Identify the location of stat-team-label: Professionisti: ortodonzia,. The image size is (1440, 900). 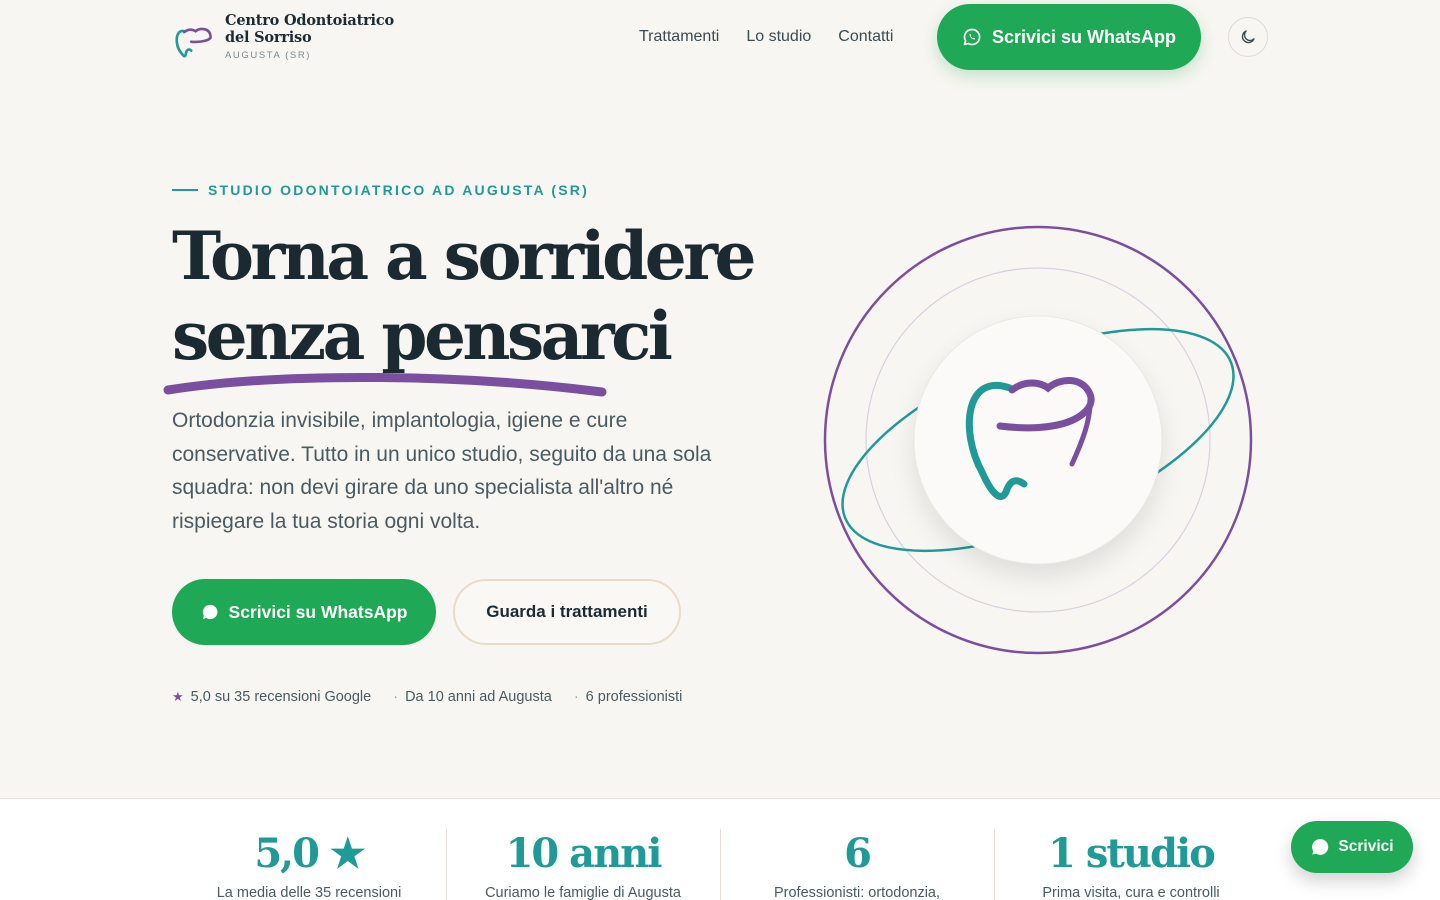
(857, 892).